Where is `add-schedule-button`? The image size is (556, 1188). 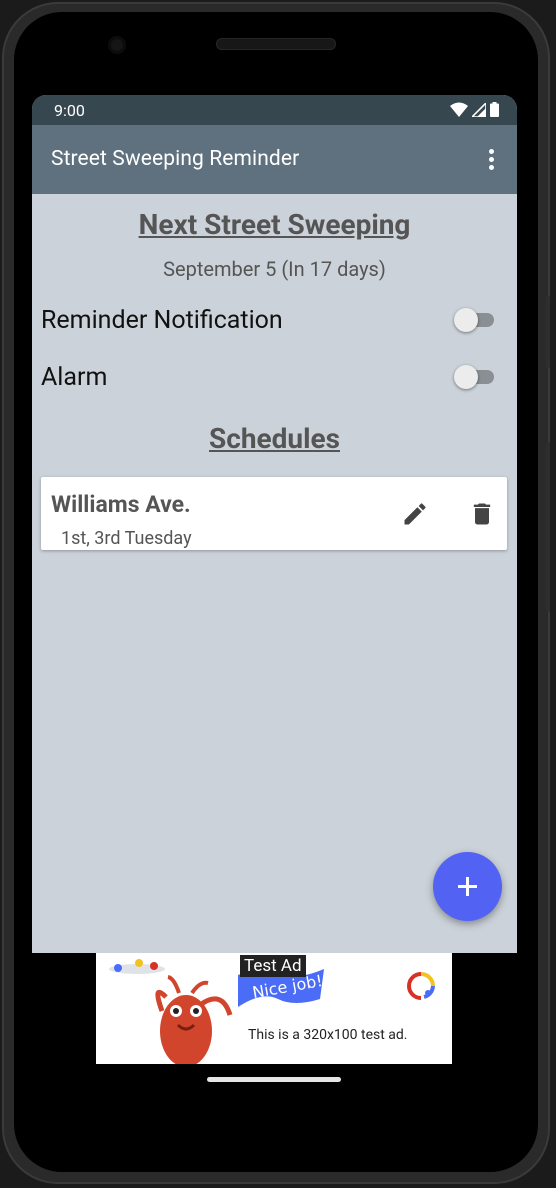
add-schedule-button is located at coordinates (467, 886).